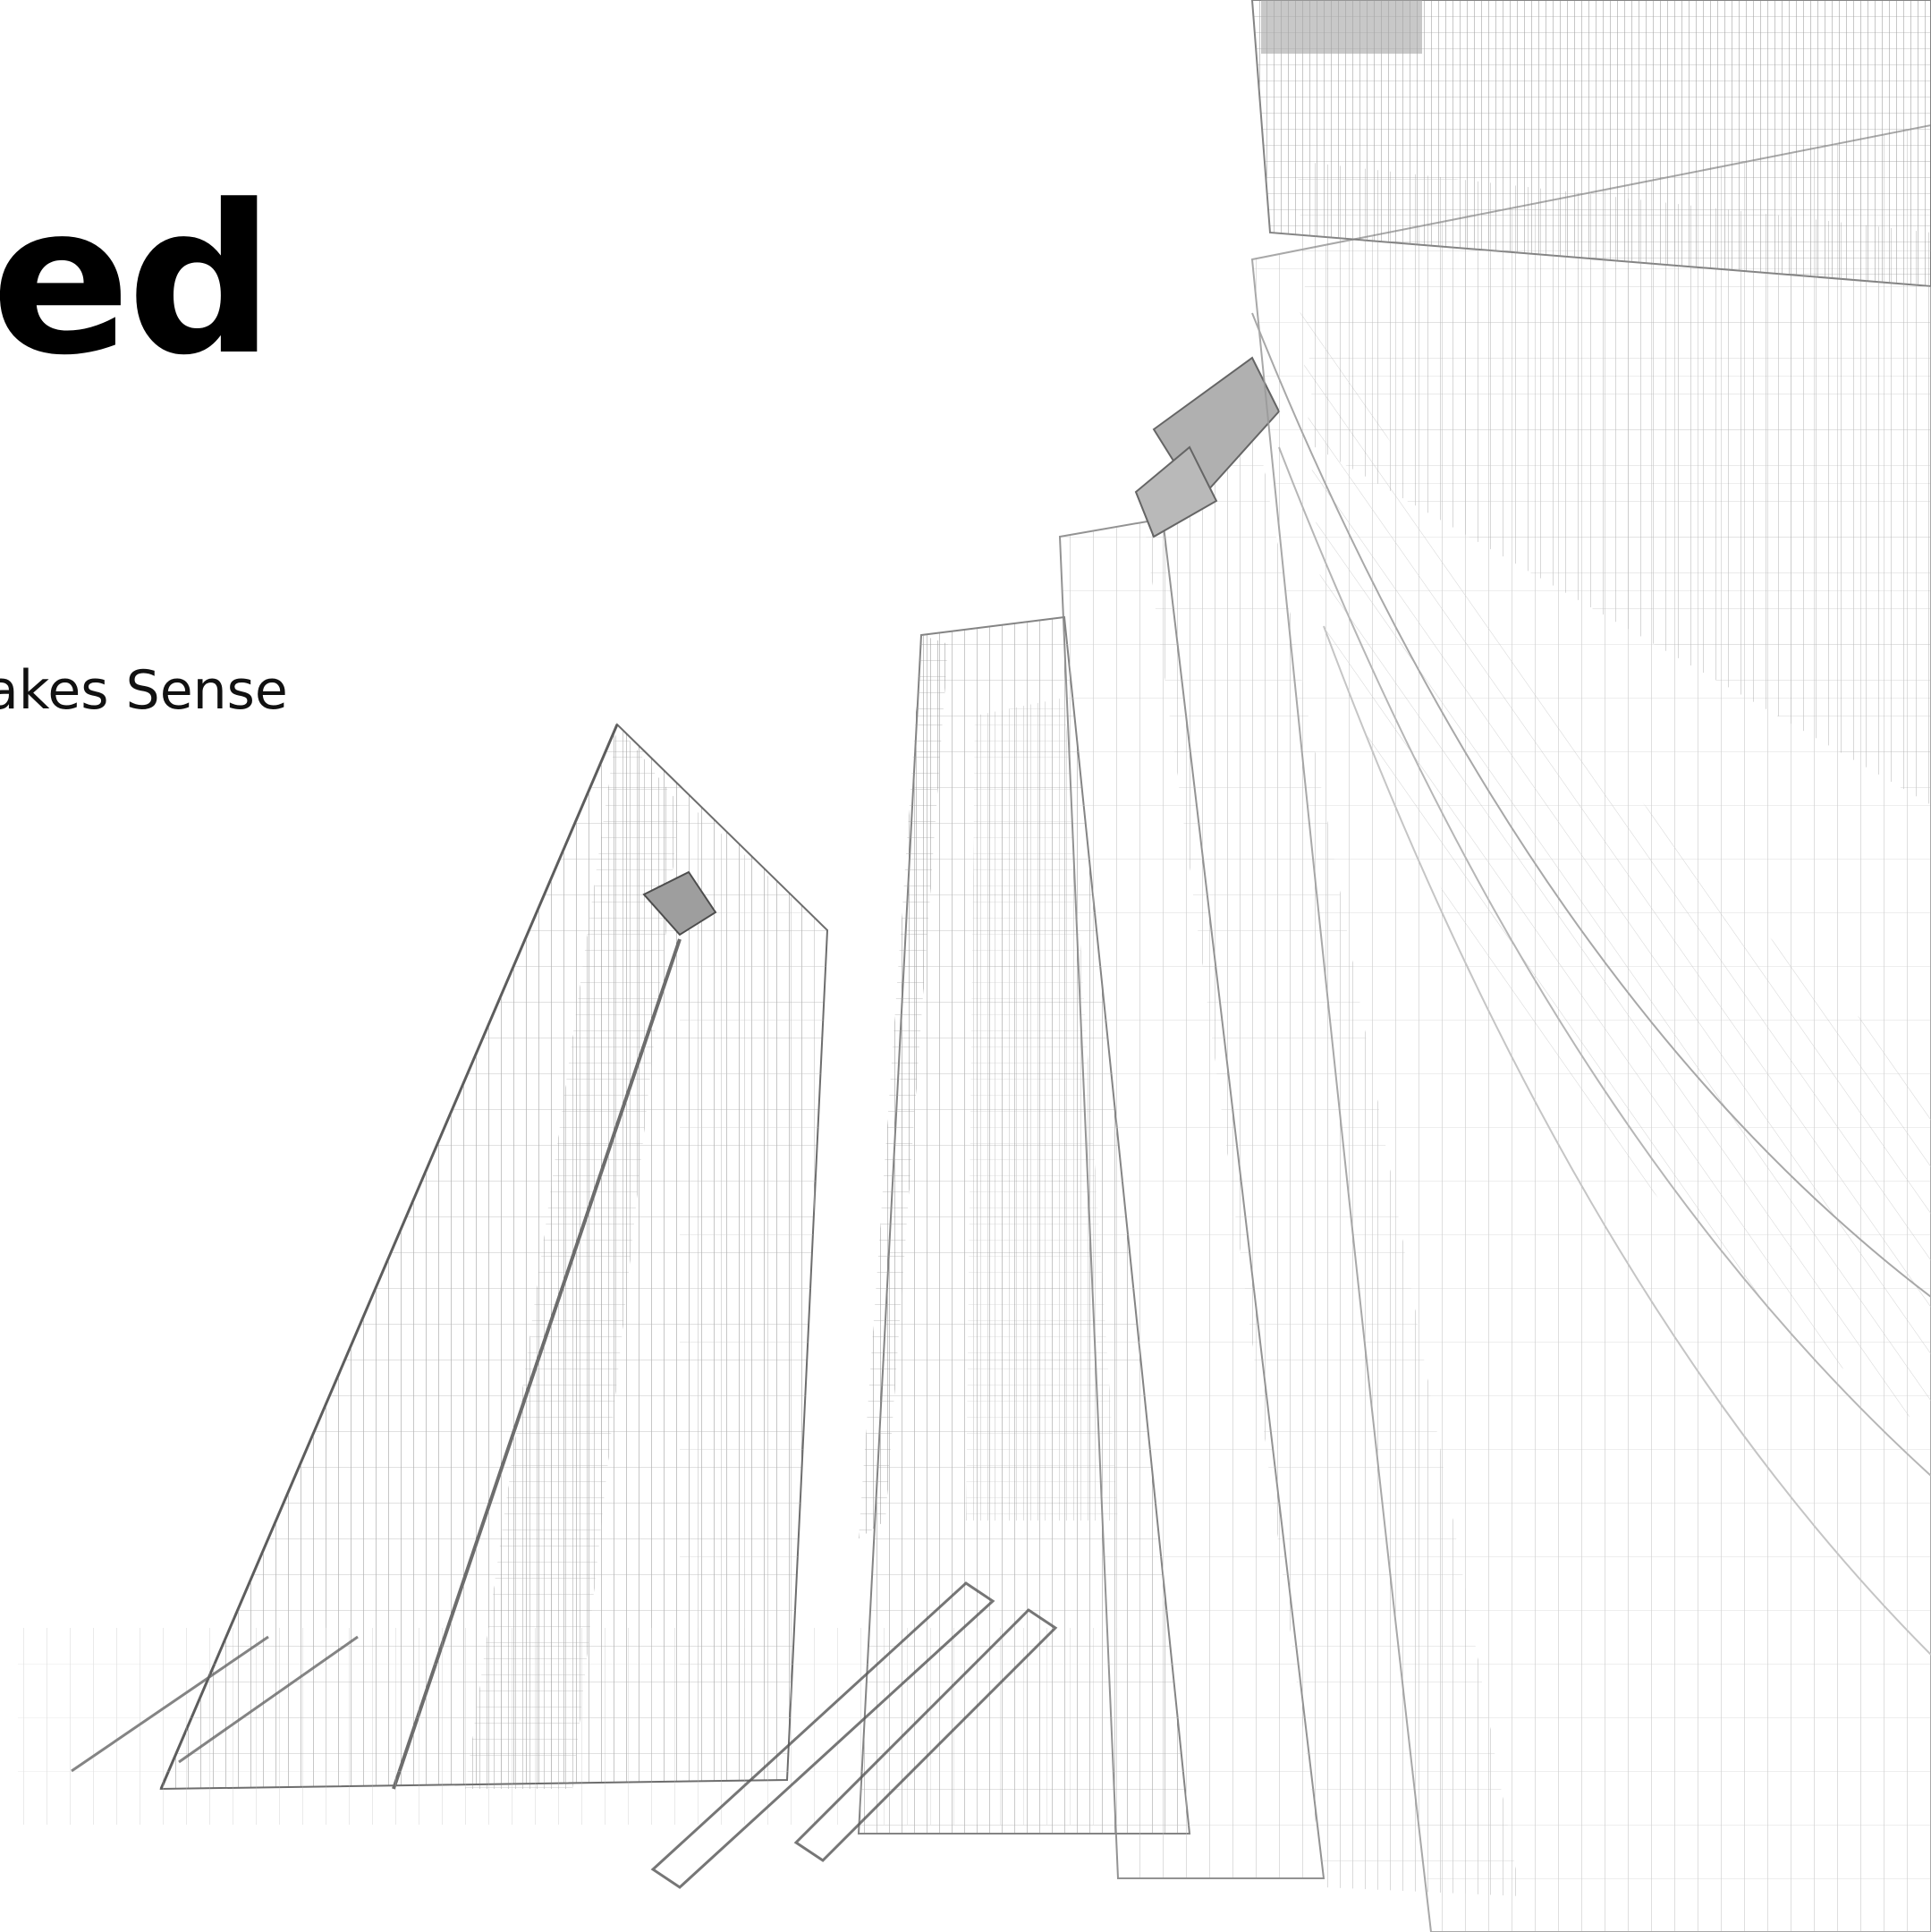 This screenshot has height=1932, width=1931. I want to click on slide-title: ed, so click(137, 281).